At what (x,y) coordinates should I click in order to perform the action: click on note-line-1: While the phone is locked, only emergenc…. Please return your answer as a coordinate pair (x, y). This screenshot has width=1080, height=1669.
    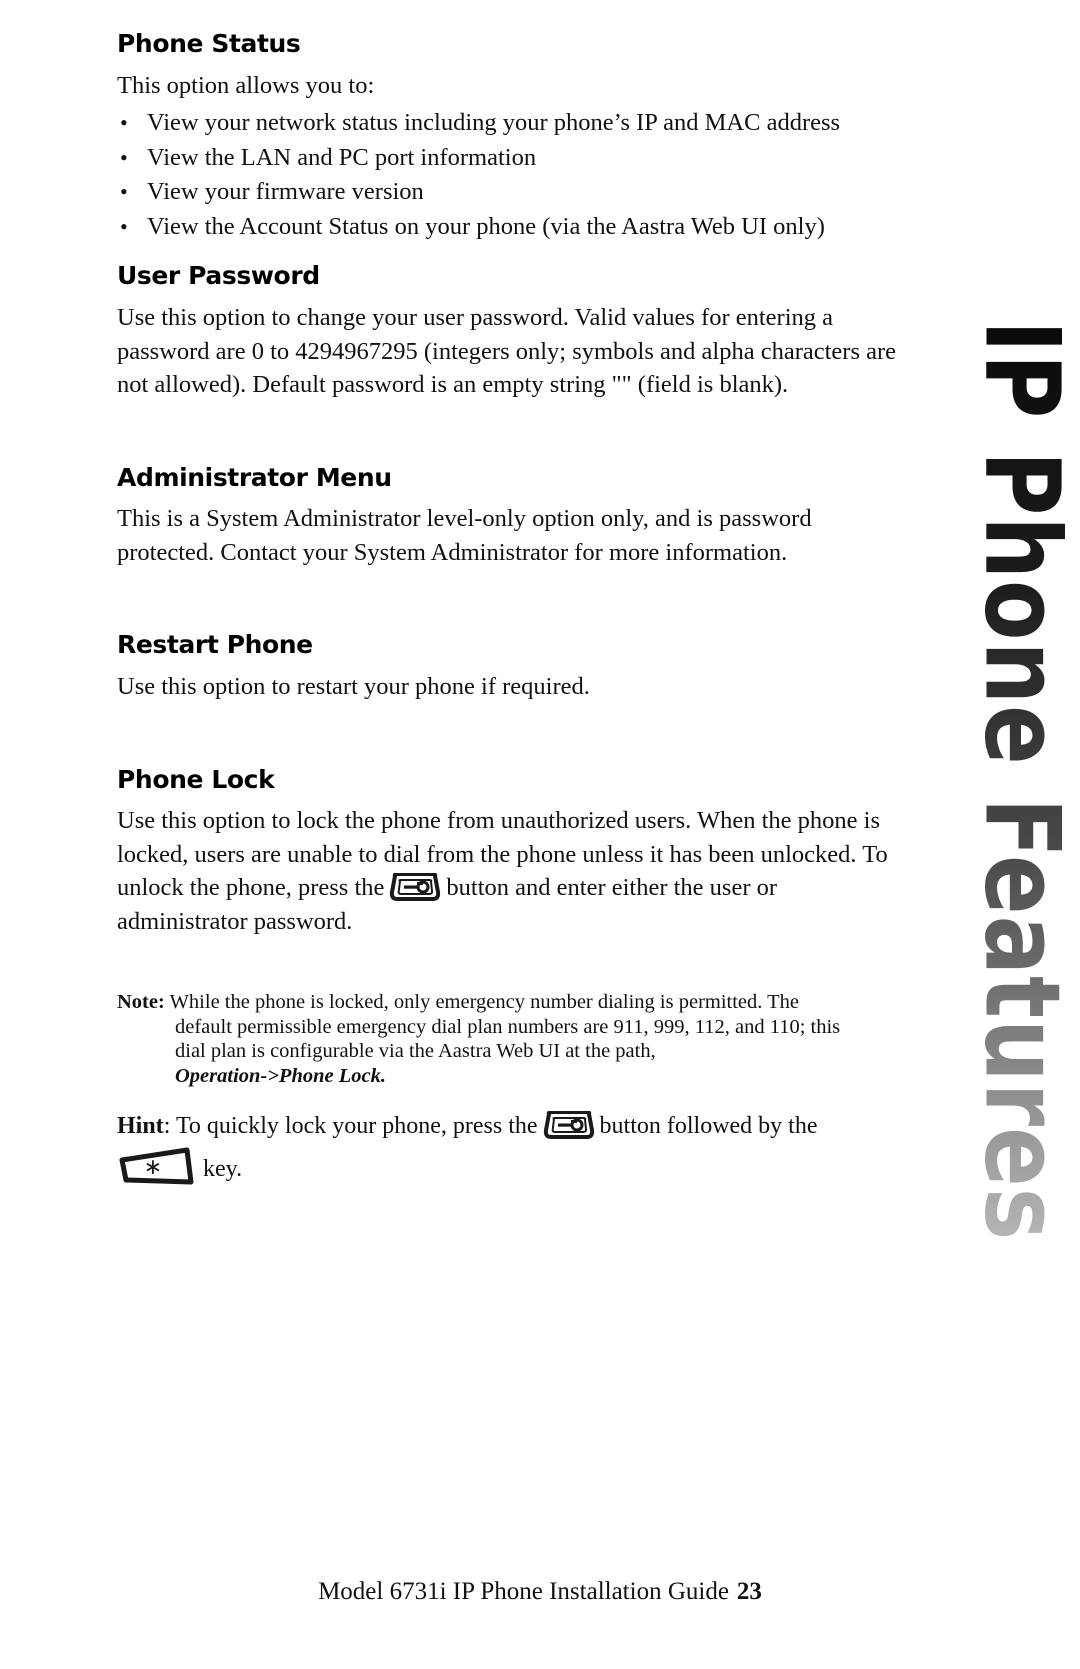
    Looking at the image, I should click on (484, 1002).